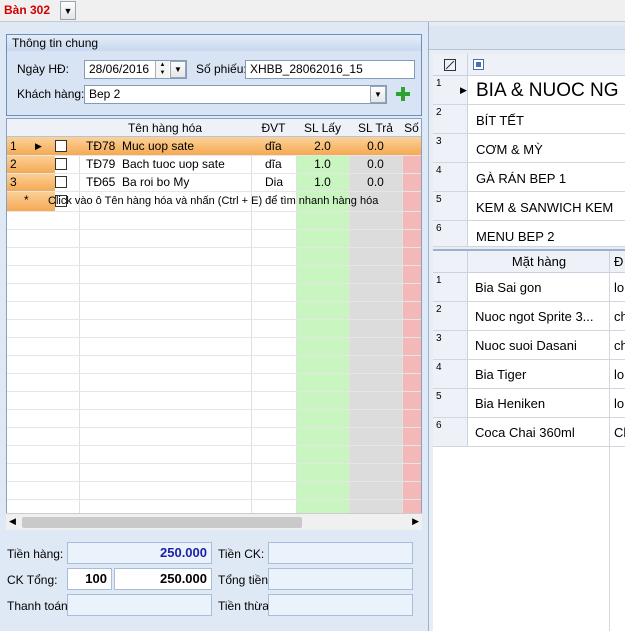 The image size is (625, 631). Describe the element at coordinates (235, 94) in the screenshot. I see `customer-field: Bep 2 ▼` at that location.